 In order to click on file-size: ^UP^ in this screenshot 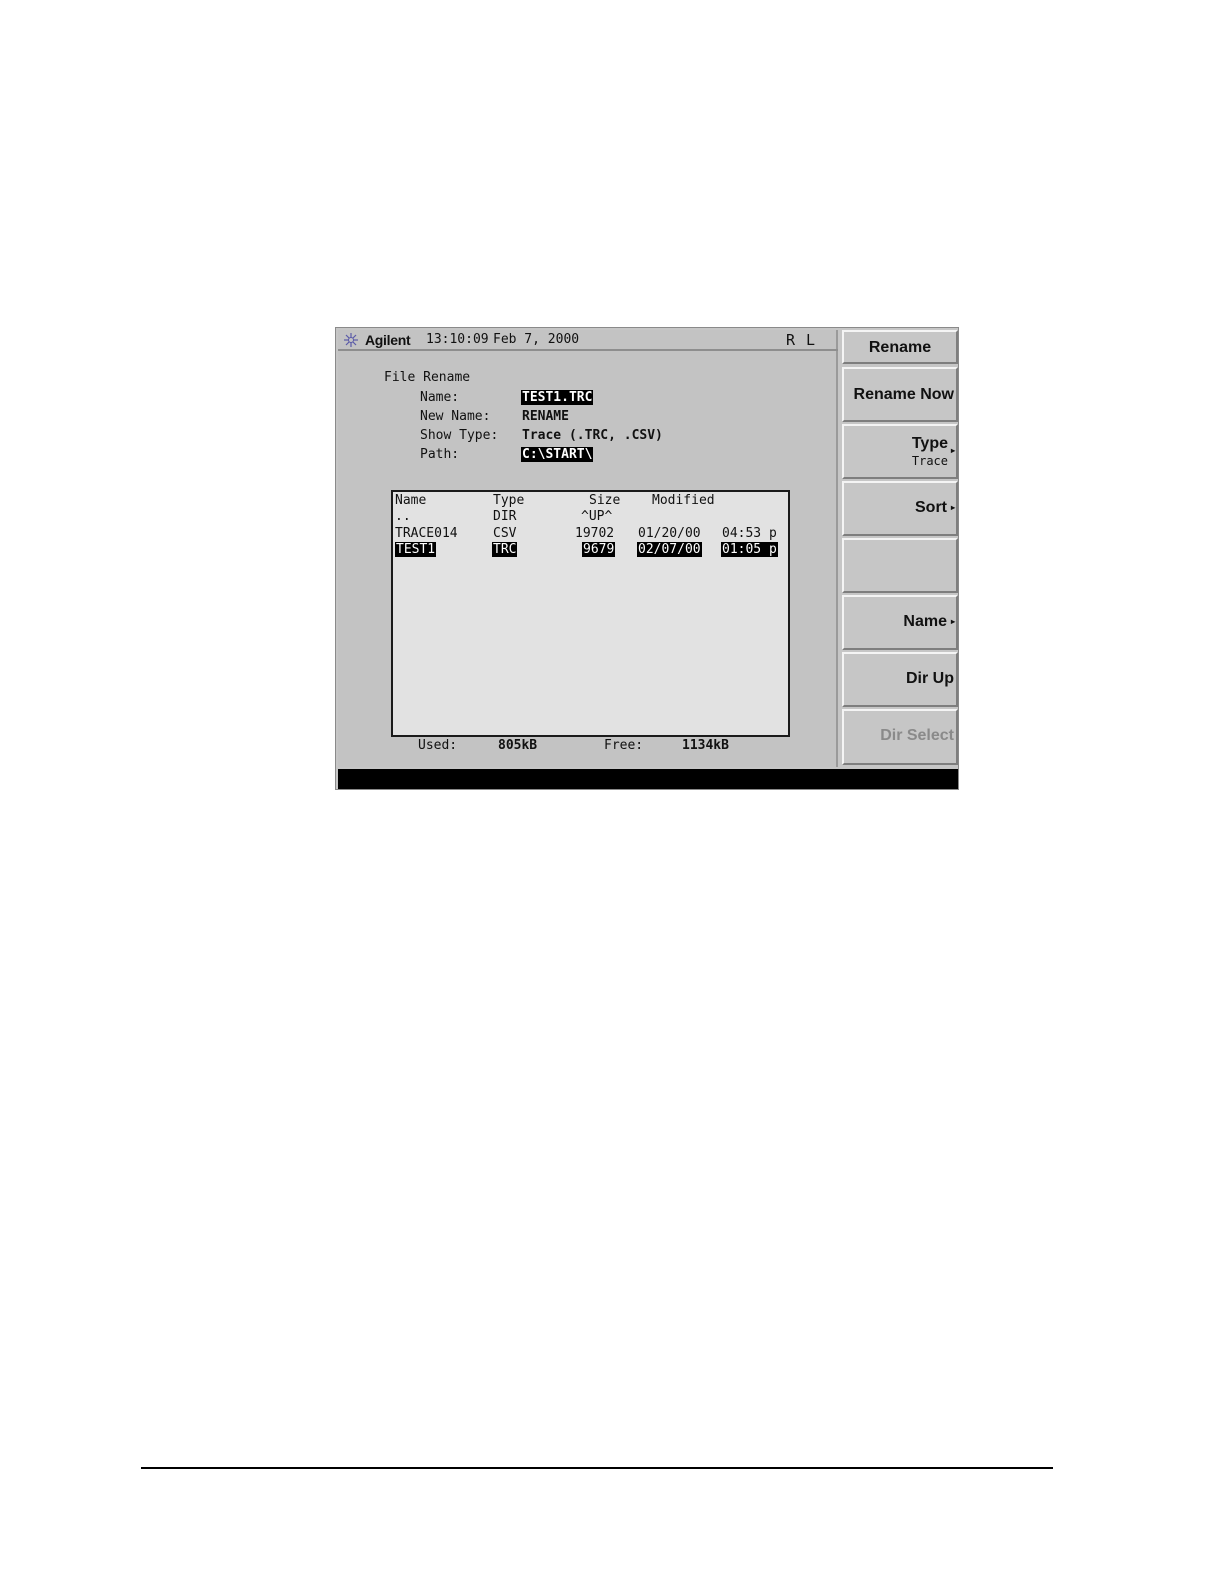, I will do `click(597, 516)`.